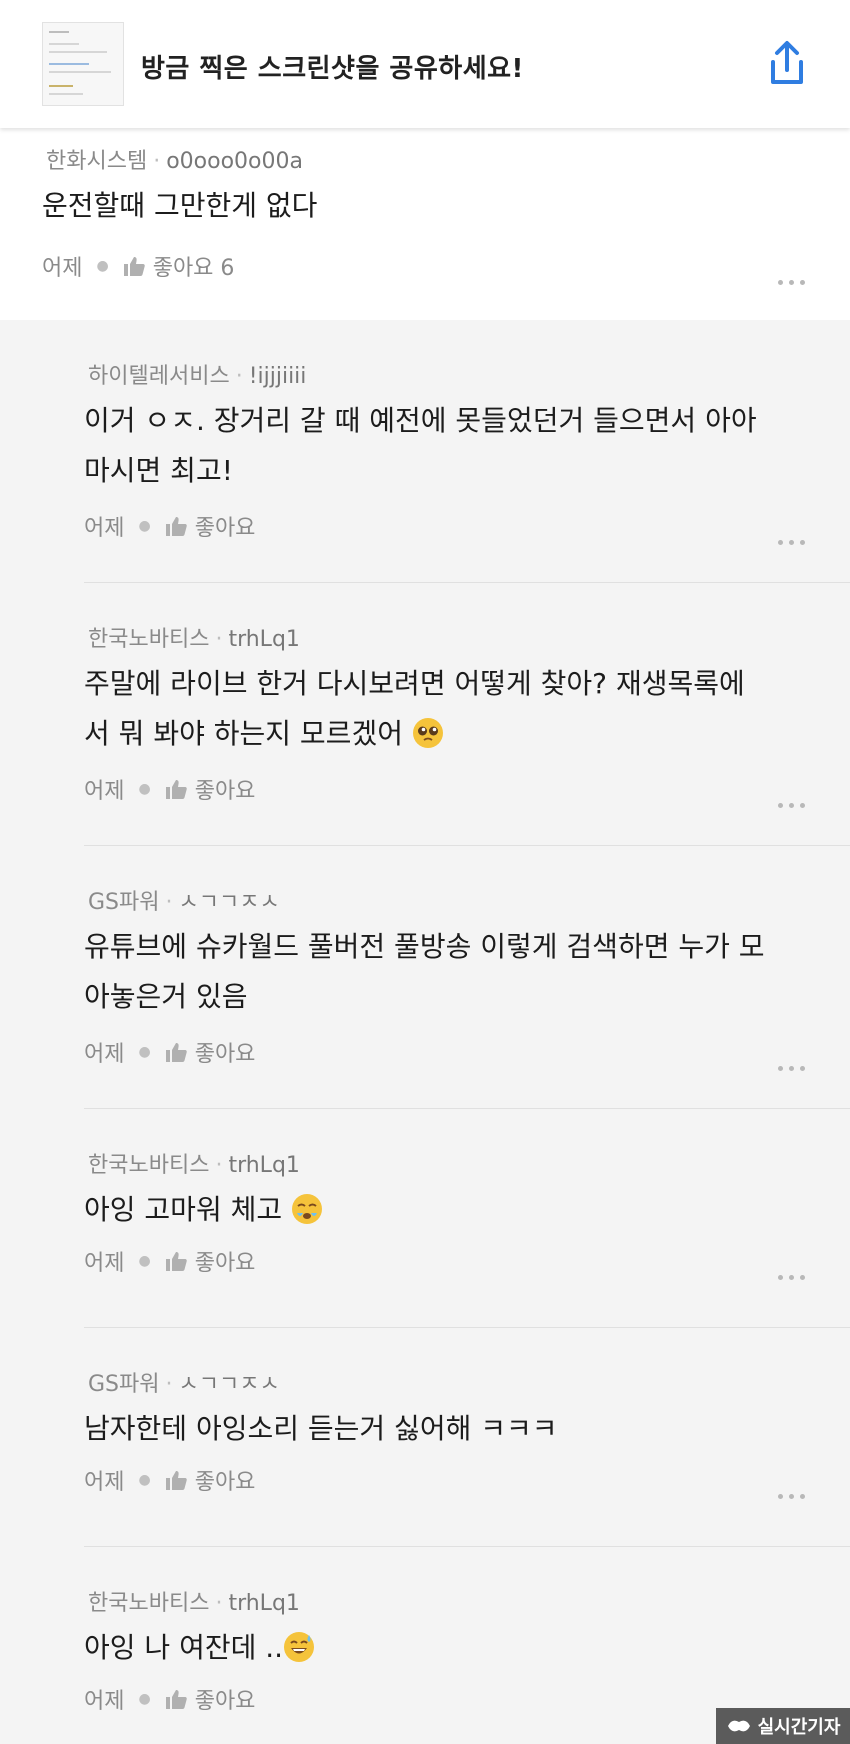 The width and height of the screenshot is (850, 1744). Describe the element at coordinates (194, 266) in the screenshot. I see `like-button-label: 좋아요 6` at that location.